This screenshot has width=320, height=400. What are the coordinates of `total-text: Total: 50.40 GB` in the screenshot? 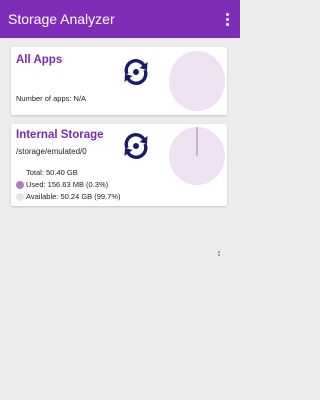 It's located at (52, 172).